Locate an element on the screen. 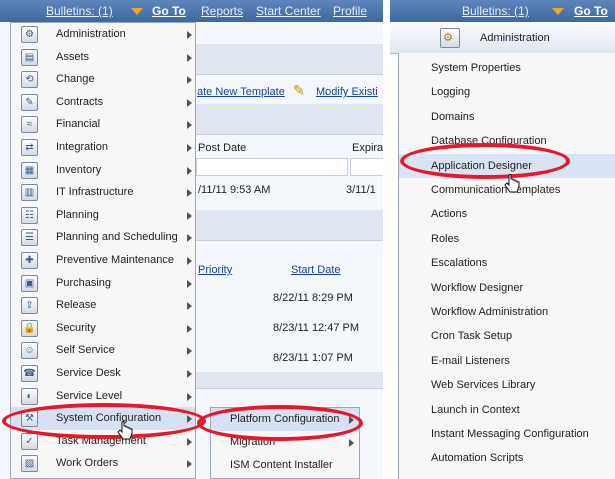 The height and width of the screenshot is (479, 615). menu-item-release: ⇪ Release is located at coordinates (103, 305).